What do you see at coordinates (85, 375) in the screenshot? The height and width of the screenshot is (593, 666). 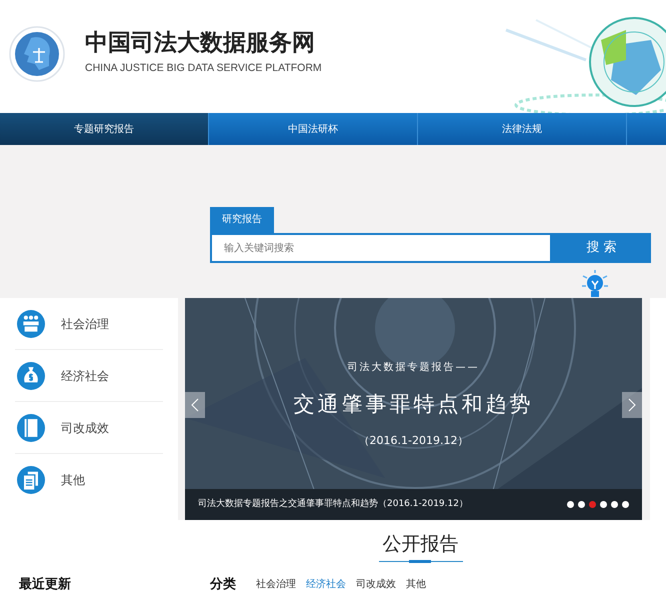 I see `category-link: 经济社会` at bounding box center [85, 375].